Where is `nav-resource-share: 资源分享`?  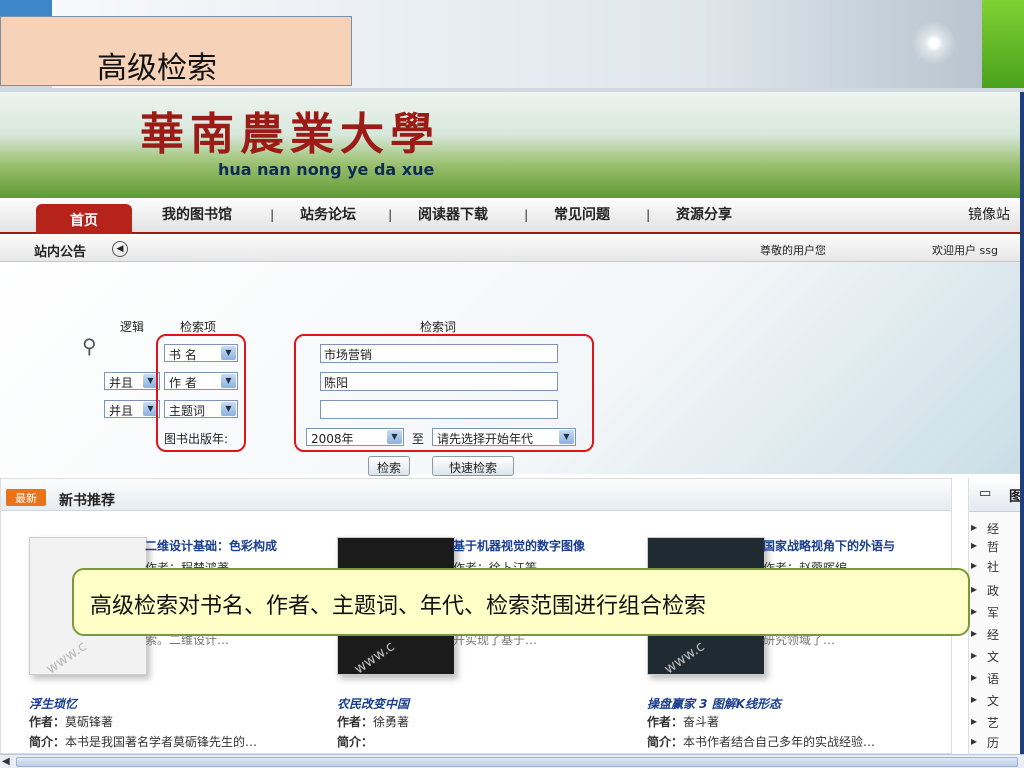 nav-resource-share: 资源分享 is located at coordinates (704, 219).